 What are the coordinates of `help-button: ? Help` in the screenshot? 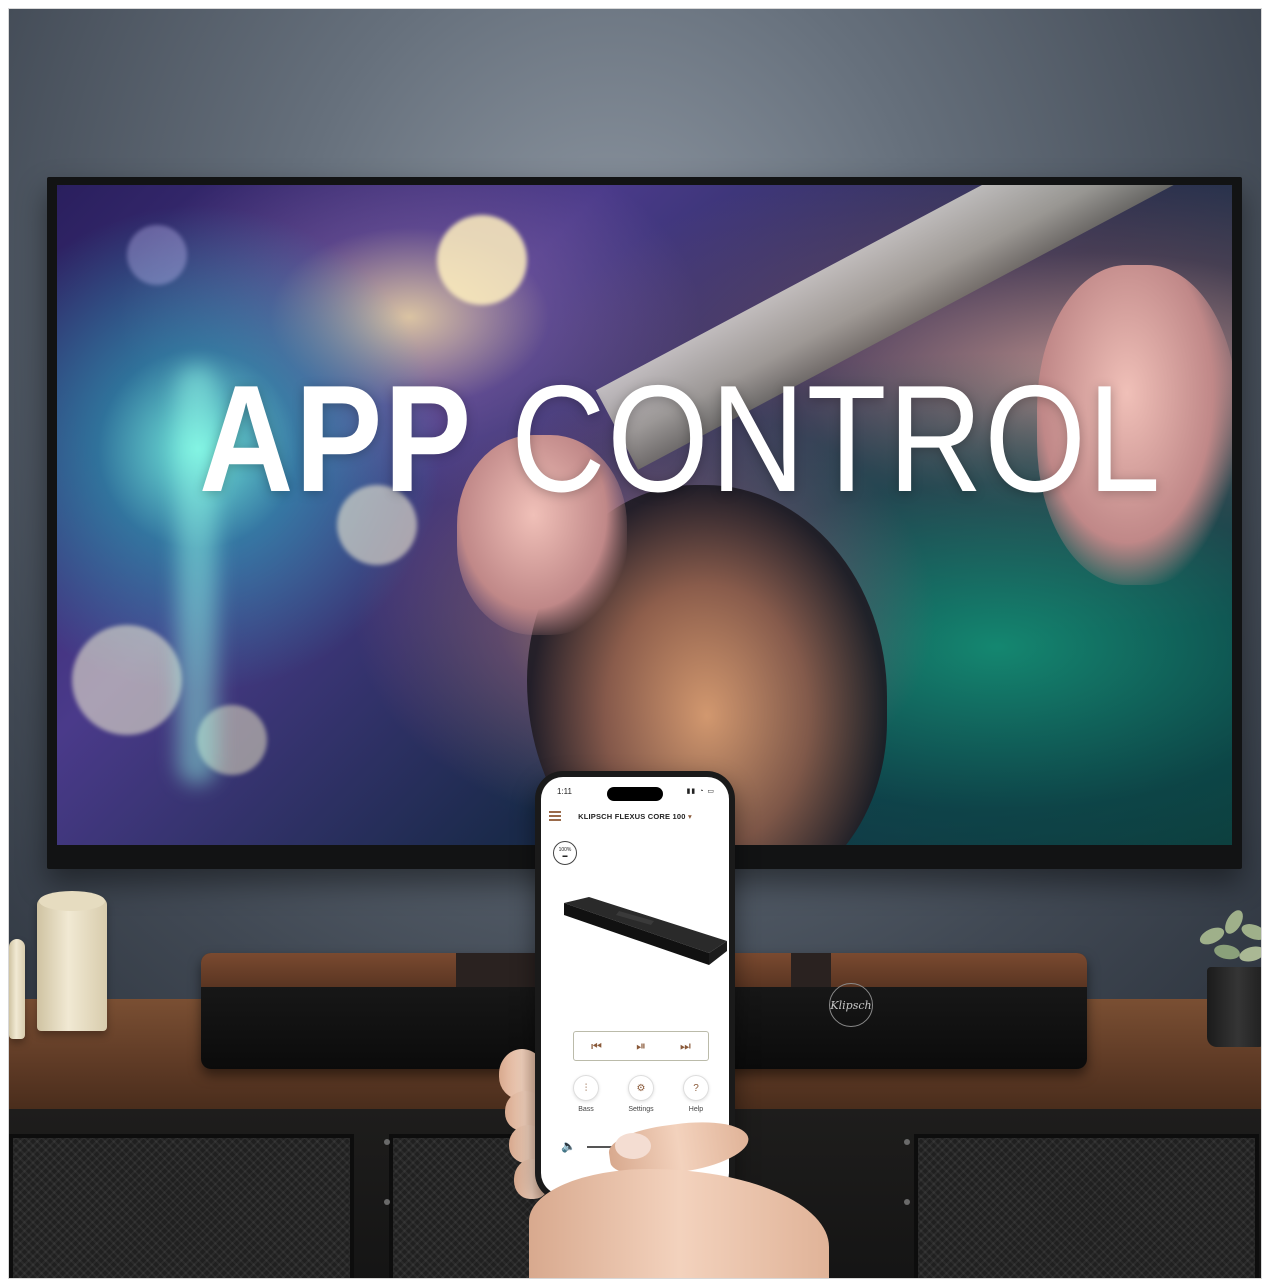 It's located at (696, 1094).